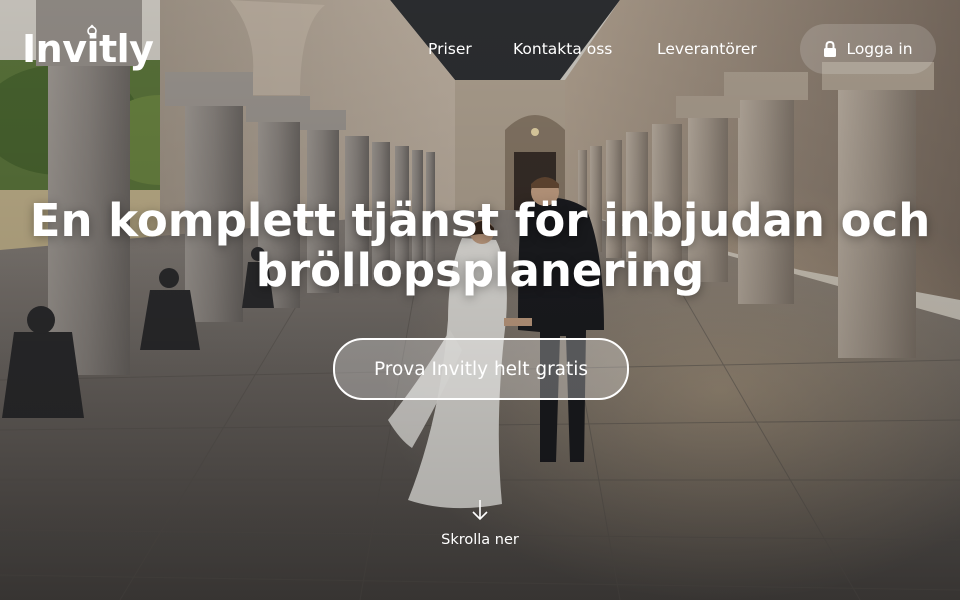 The image size is (960, 600). I want to click on nav-link-leverantorer: Leverantörer, so click(707, 49).